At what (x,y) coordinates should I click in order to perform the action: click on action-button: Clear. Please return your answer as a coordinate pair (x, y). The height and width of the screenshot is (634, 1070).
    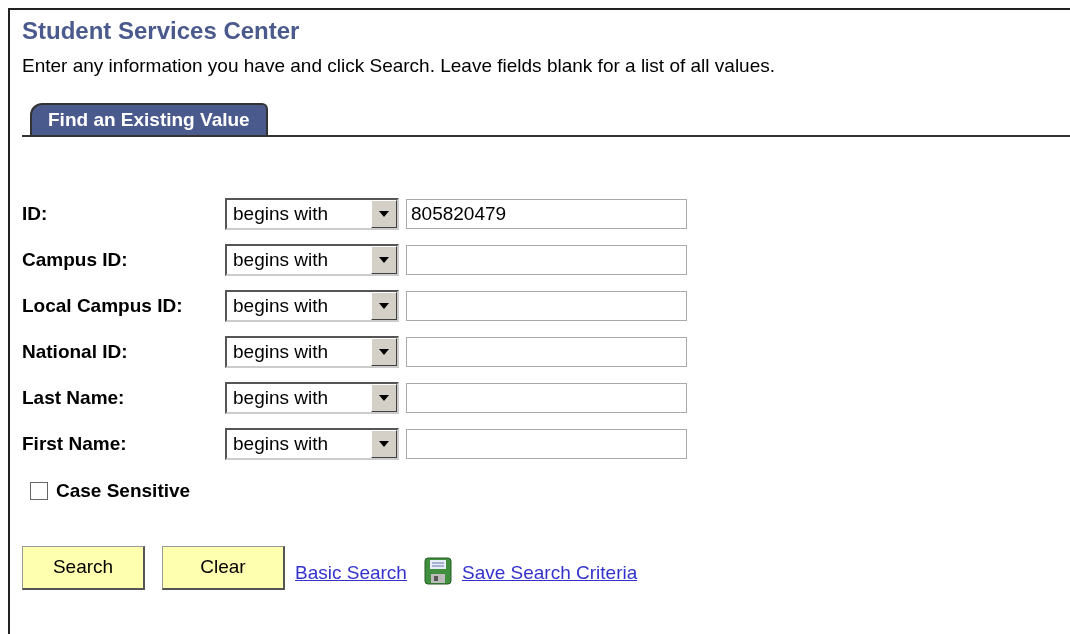
    Looking at the image, I should click on (223, 567).